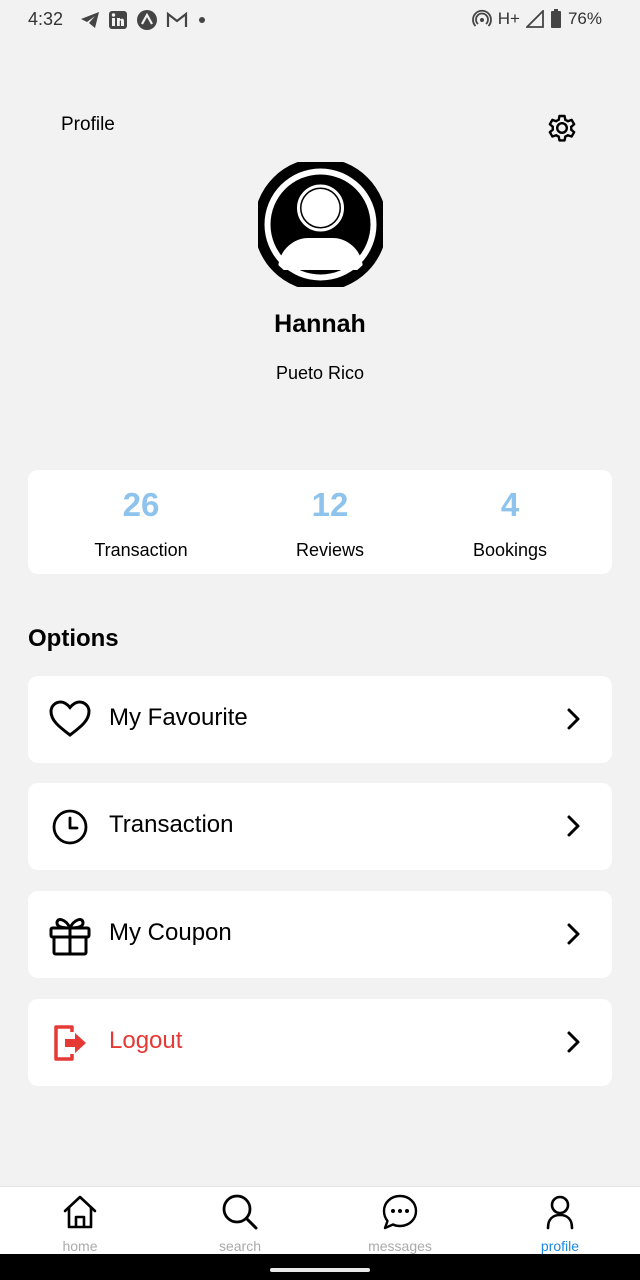 The image size is (640, 1280). Describe the element at coordinates (177, 19) in the screenshot. I see `gmail-icon` at that location.